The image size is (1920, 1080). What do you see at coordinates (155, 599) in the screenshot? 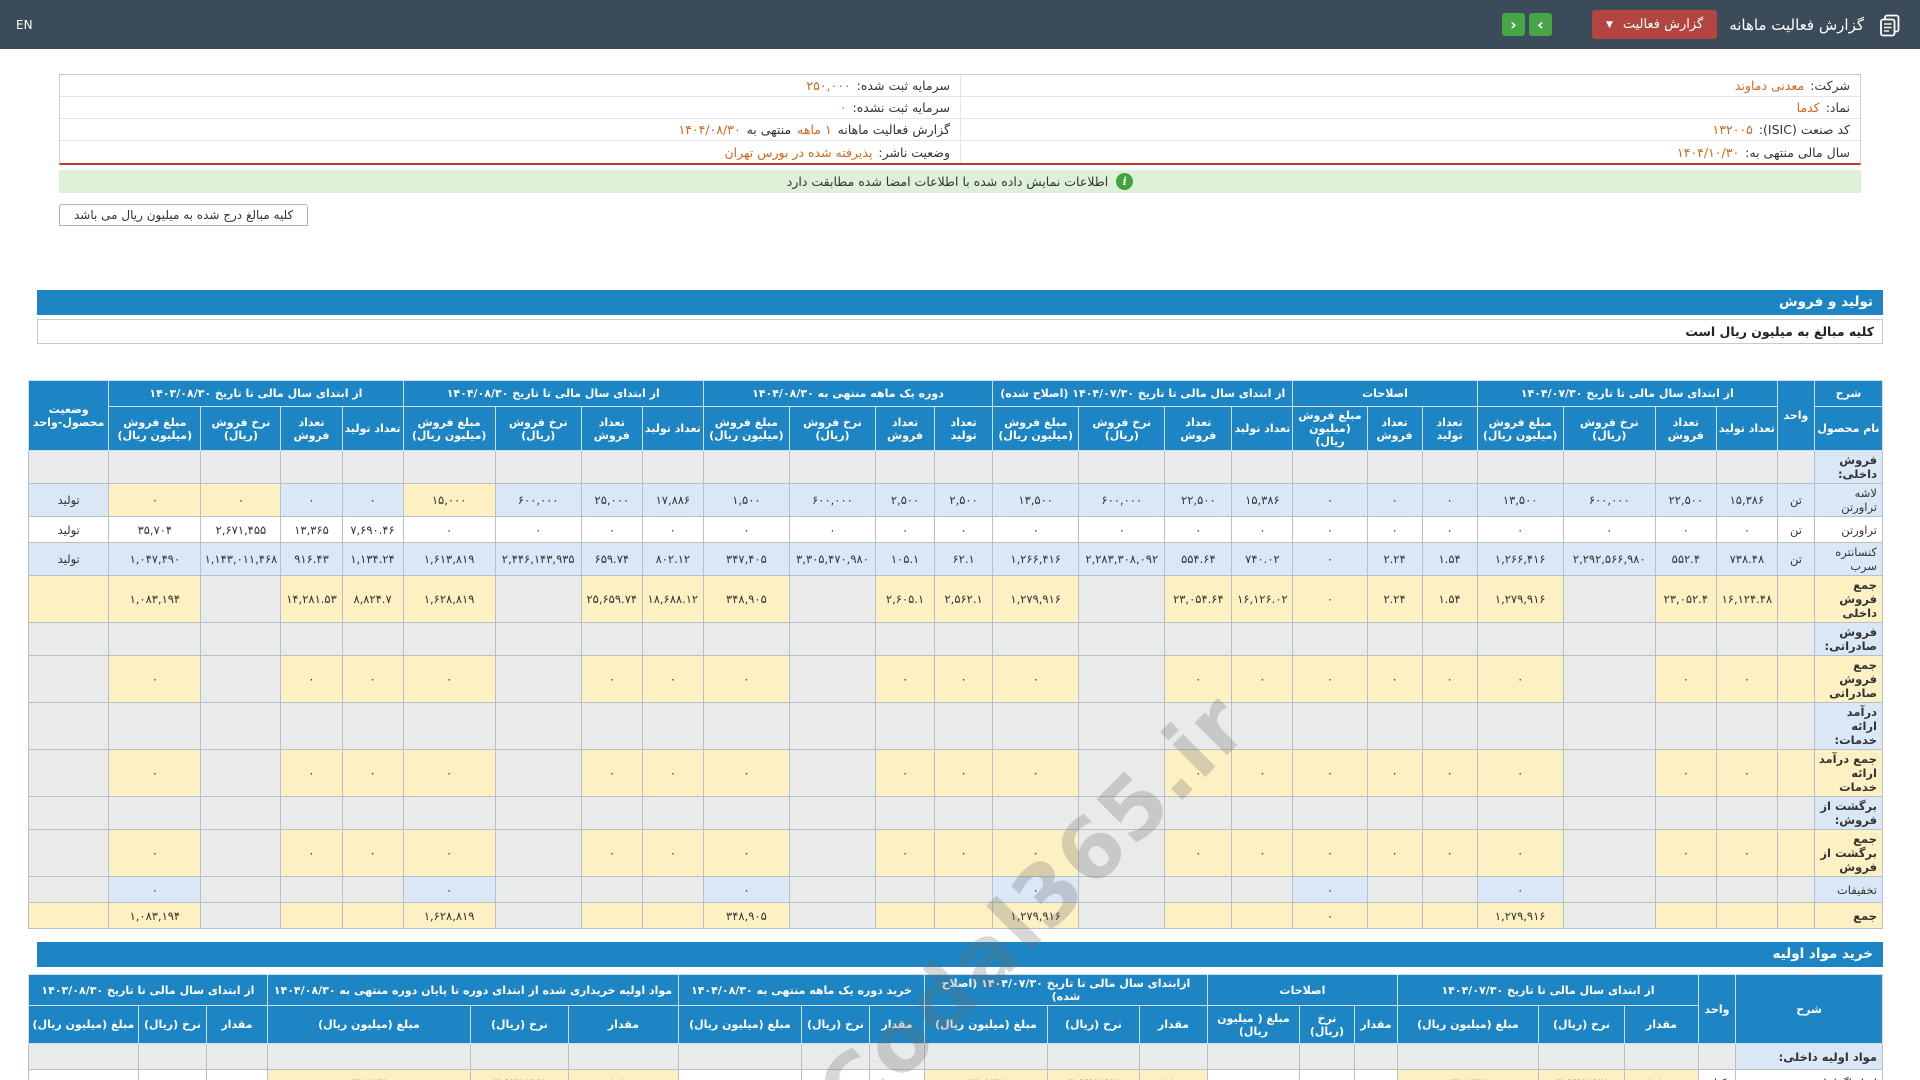
I see `table-cell: ۱,۰۸۳,۱۹۴` at bounding box center [155, 599].